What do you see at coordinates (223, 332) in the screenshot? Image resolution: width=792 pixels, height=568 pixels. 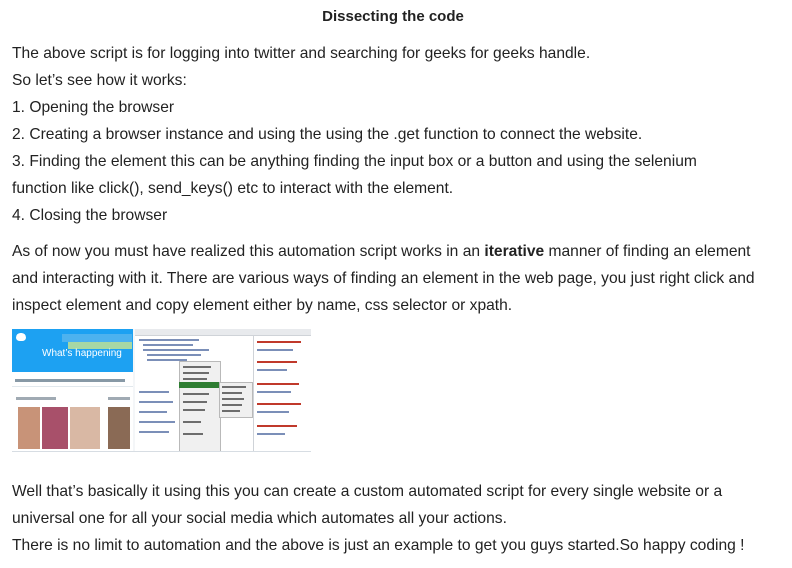 I see `devtools-toolbar` at bounding box center [223, 332].